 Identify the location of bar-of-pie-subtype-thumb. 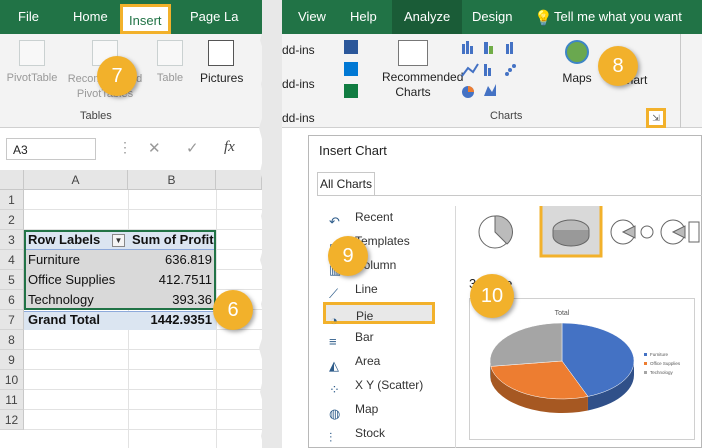
(680, 232).